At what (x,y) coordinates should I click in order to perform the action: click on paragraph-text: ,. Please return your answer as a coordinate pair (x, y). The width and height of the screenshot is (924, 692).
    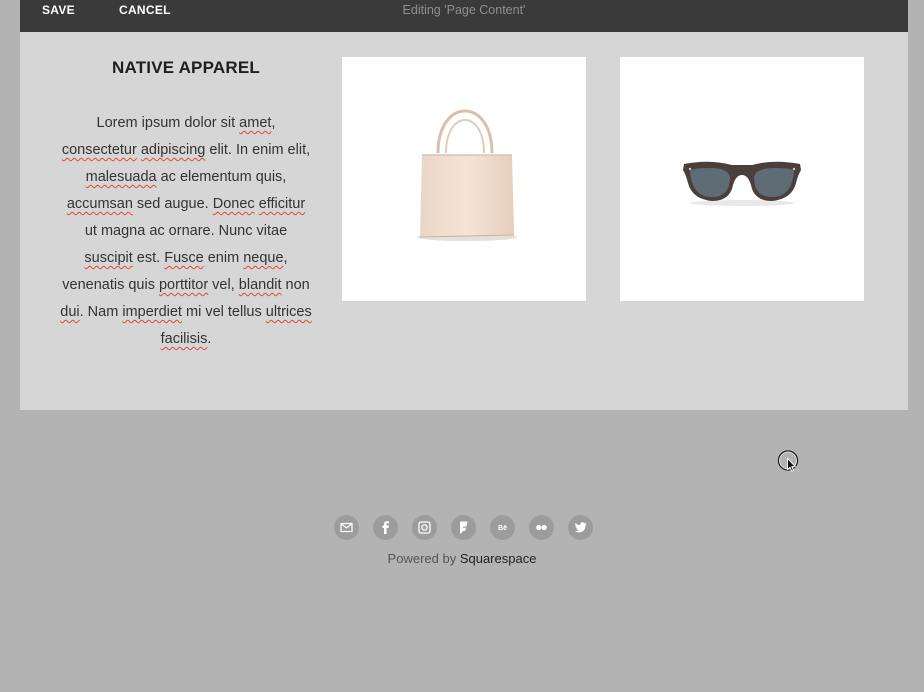
    Looking at the image, I should click on (273, 123).